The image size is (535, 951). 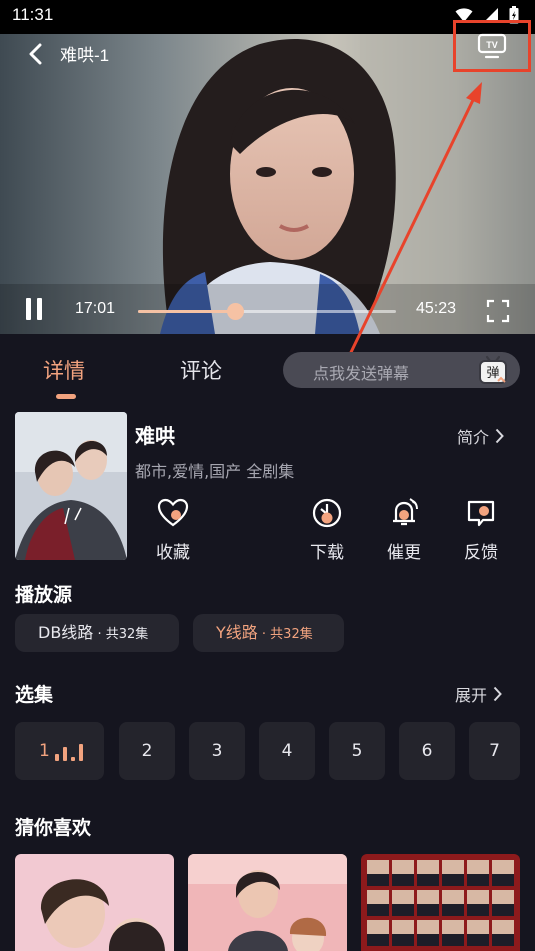 What do you see at coordinates (53, 828) in the screenshot?
I see `recommend-title: 猜你喜欢` at bounding box center [53, 828].